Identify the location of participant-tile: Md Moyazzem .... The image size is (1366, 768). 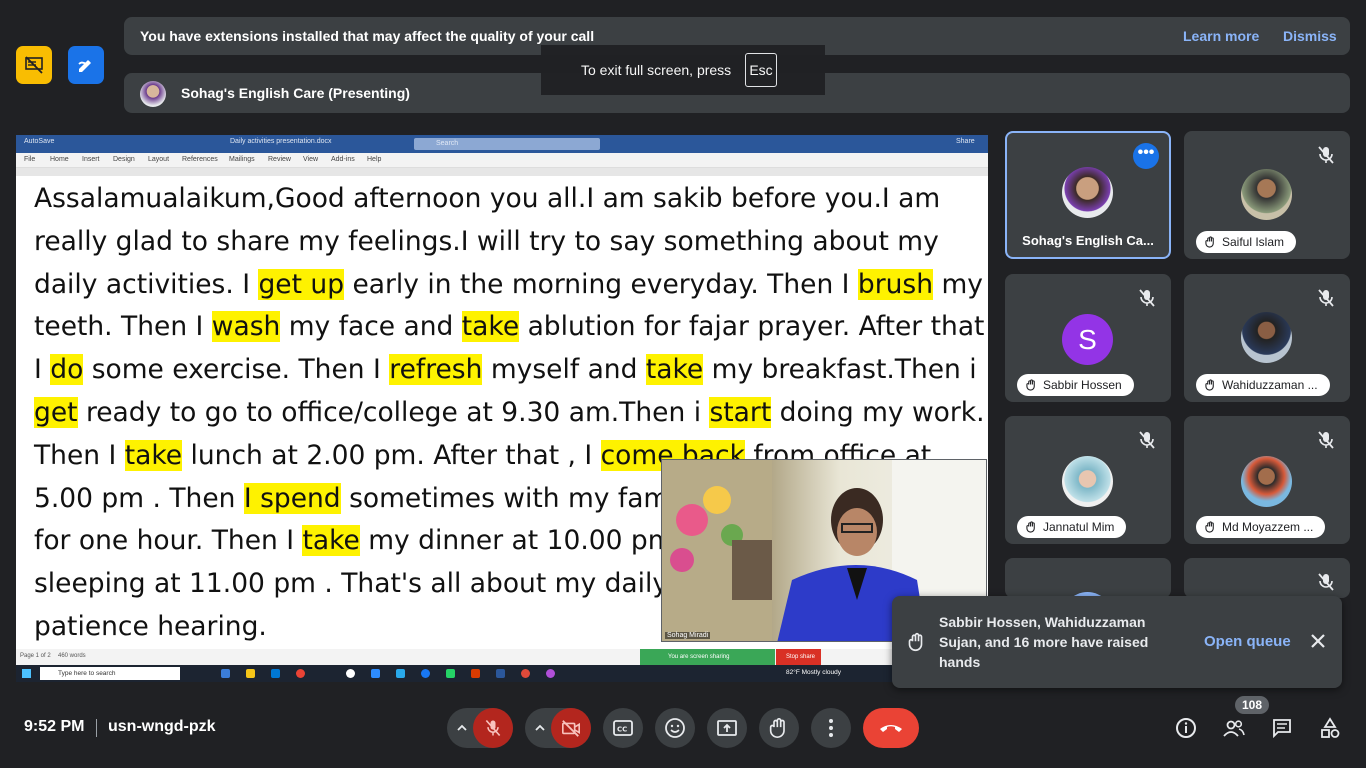
(1267, 480).